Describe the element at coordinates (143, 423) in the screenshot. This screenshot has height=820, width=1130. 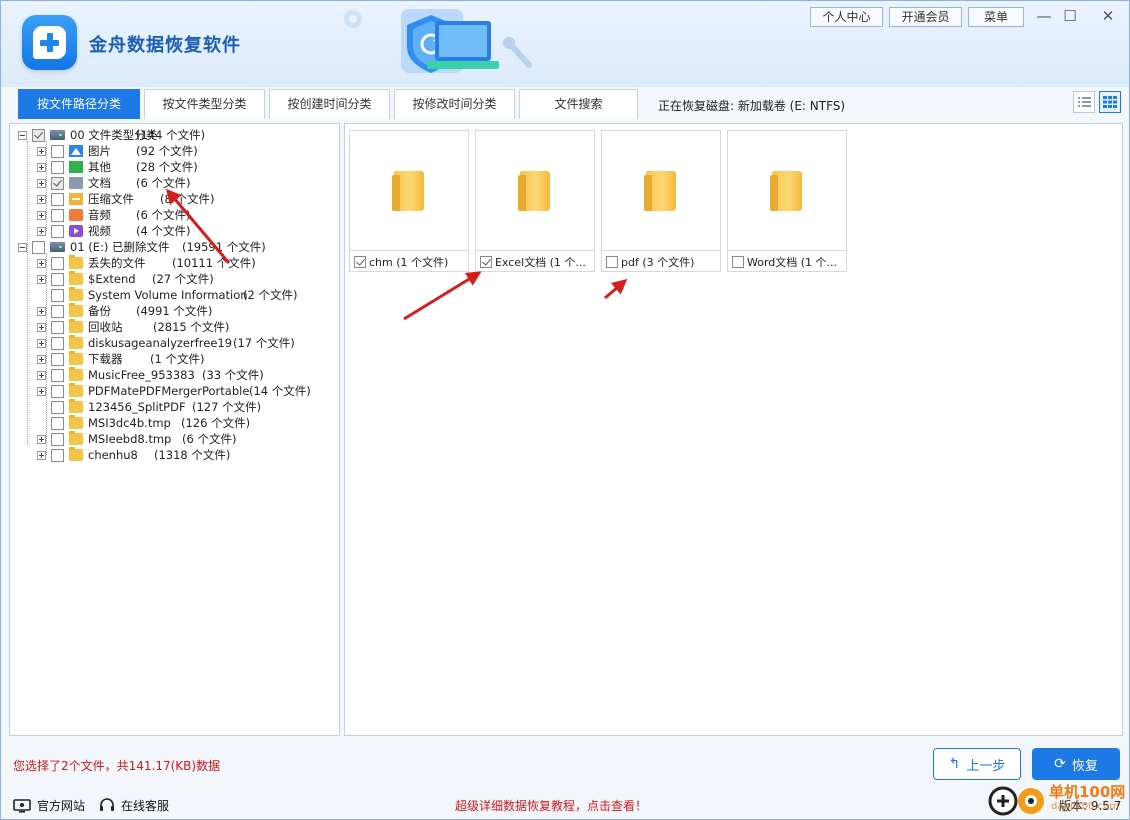
I see `tree-row: MSI3dc4b.tmp (126 个文件)` at that location.